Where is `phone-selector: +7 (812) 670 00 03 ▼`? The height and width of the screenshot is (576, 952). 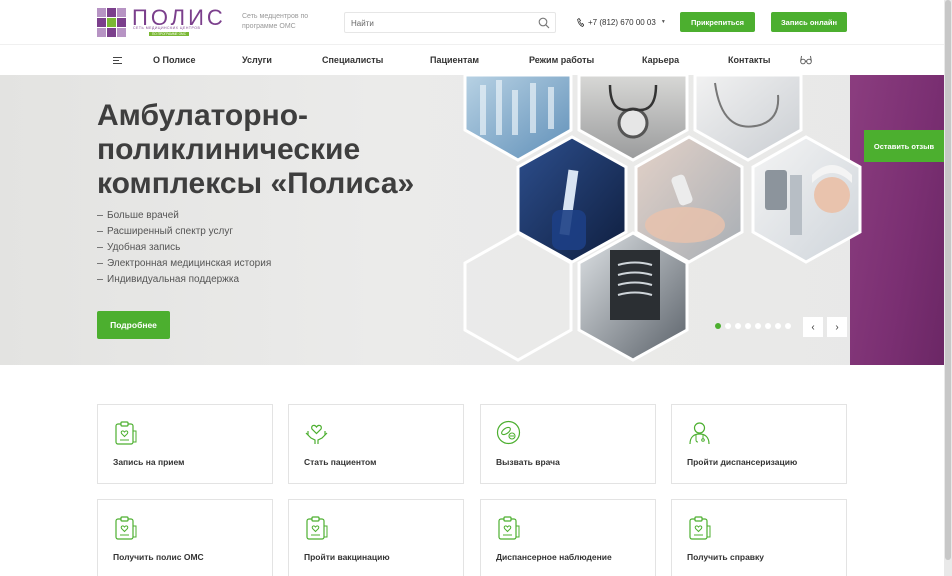 phone-selector: +7 (812) 670 00 03 ▼ is located at coordinates (621, 22).